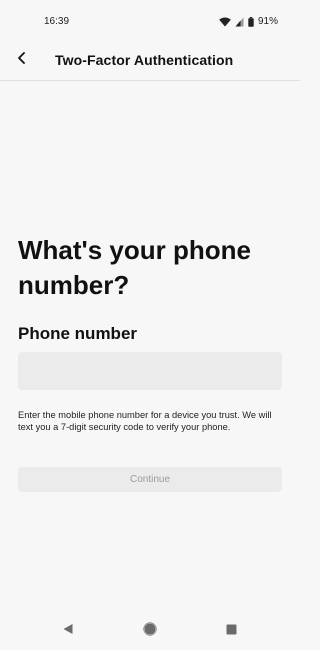 This screenshot has height=650, width=320. I want to click on back-button, so click(22, 60).